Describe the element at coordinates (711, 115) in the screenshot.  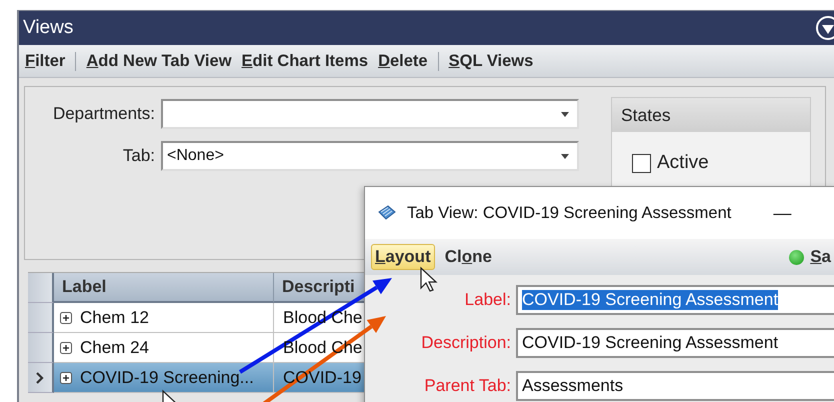
I see `panel-header: States` at that location.